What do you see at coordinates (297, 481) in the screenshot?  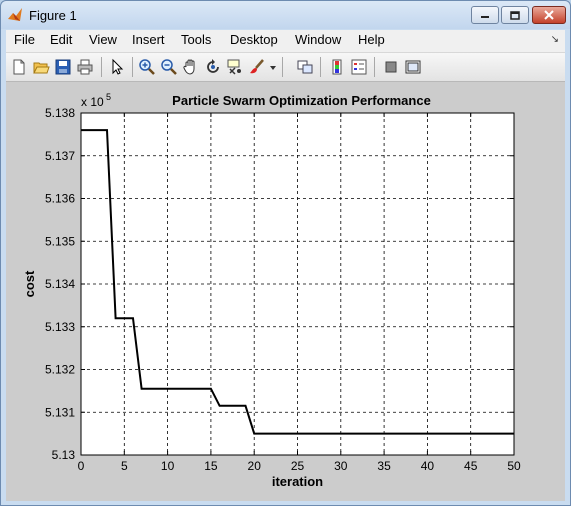 I see `x-axis-label: iteration` at bounding box center [297, 481].